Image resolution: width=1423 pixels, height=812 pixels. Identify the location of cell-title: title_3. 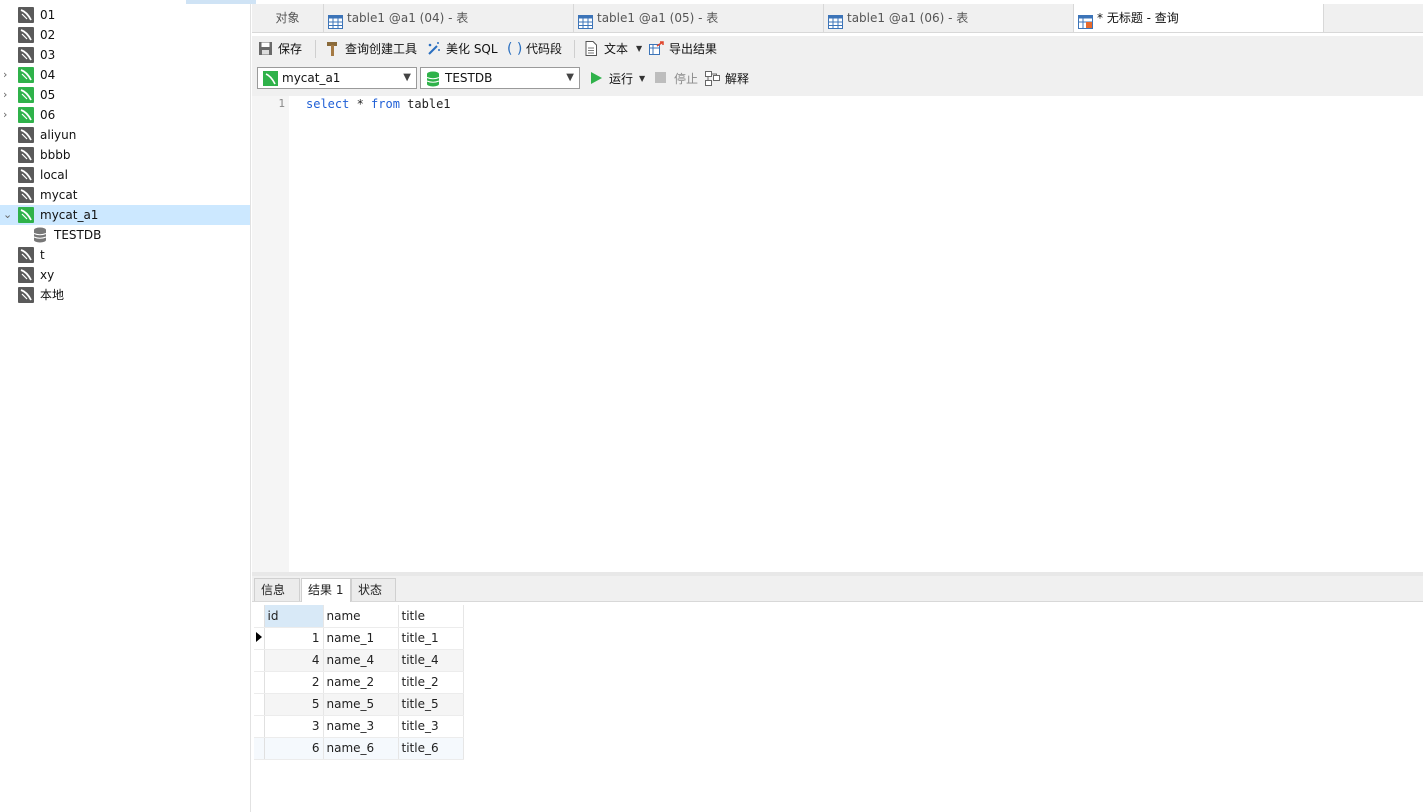
(431, 726).